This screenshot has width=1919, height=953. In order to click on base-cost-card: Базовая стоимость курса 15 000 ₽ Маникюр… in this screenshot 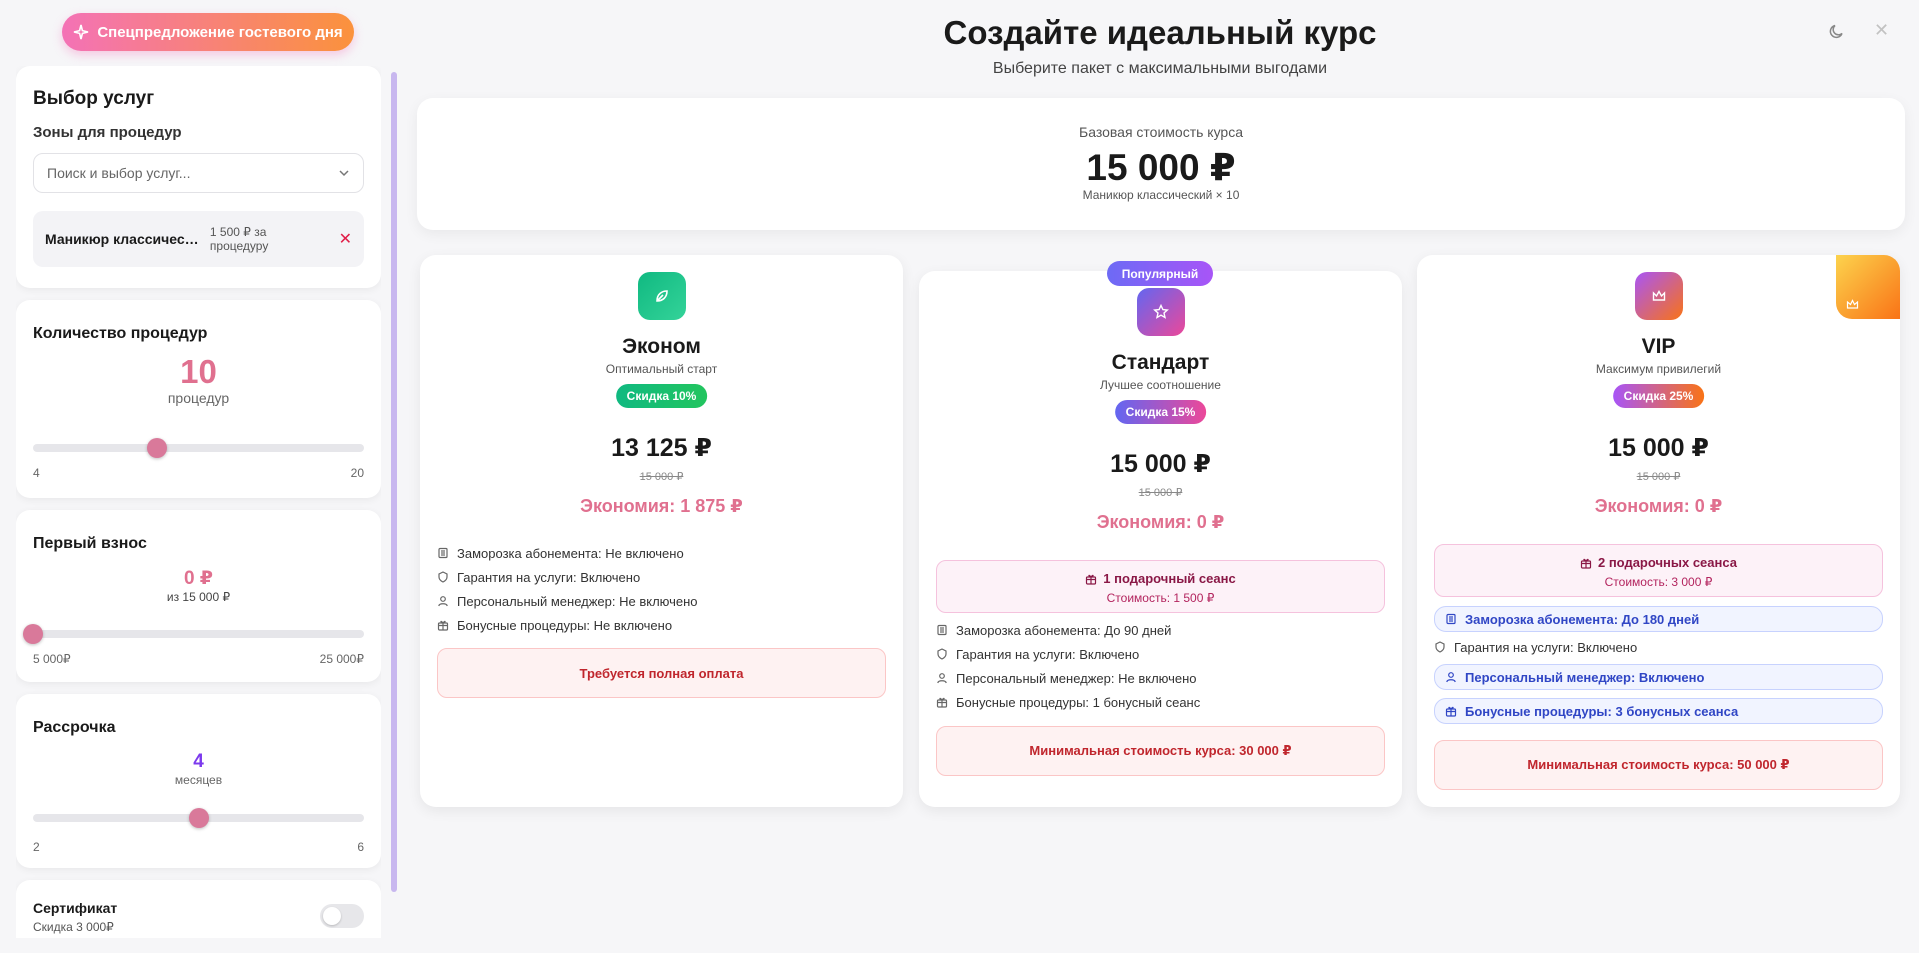, I will do `click(1161, 164)`.